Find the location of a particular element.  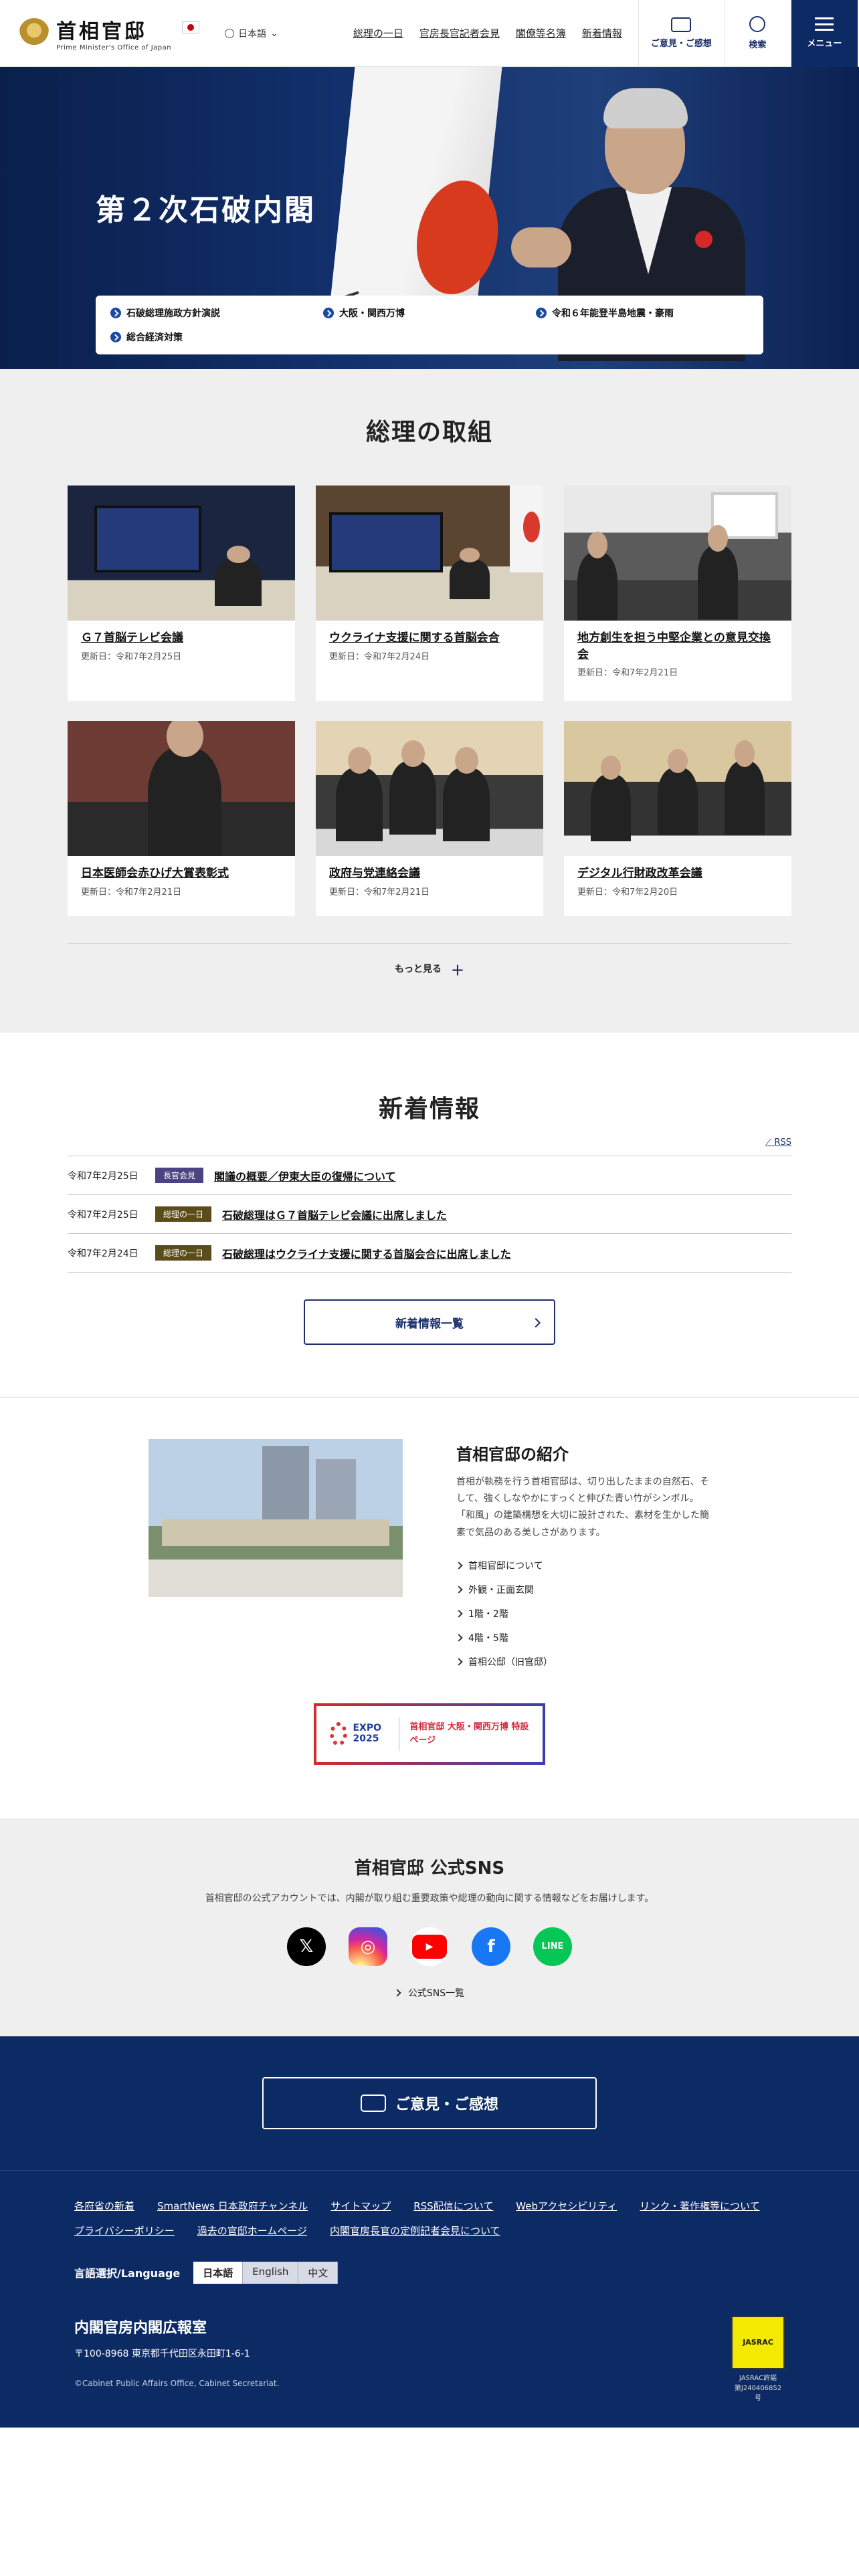

search-icon is located at coordinates (757, 24).